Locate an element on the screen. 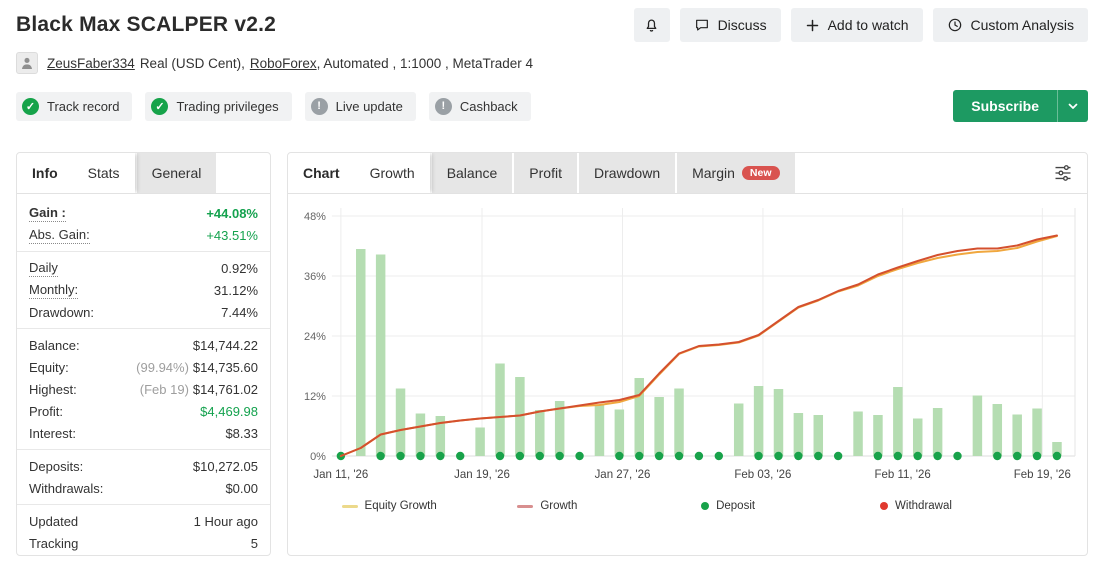 Image resolution: width=1104 pixels, height=568 pixels. chart-tab-label: Drawdown is located at coordinates (627, 173).